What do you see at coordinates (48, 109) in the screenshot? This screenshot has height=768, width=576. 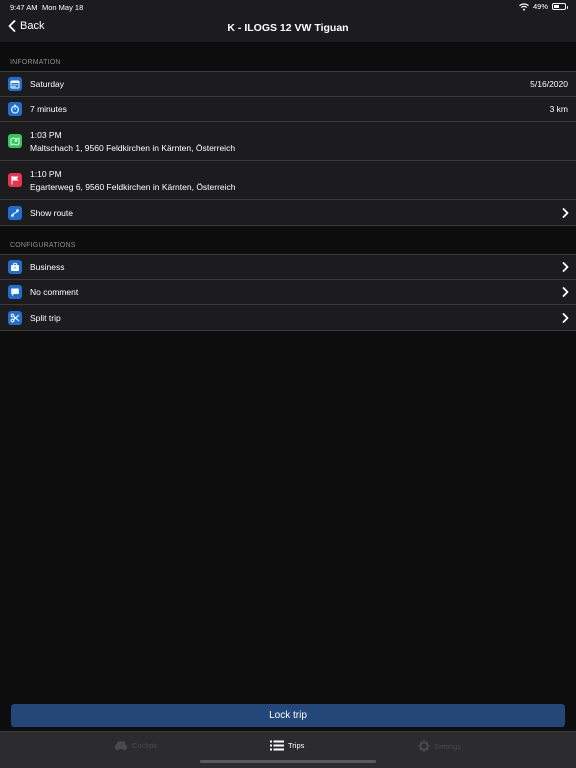 I see `trip-duration: 7 minutes` at bounding box center [48, 109].